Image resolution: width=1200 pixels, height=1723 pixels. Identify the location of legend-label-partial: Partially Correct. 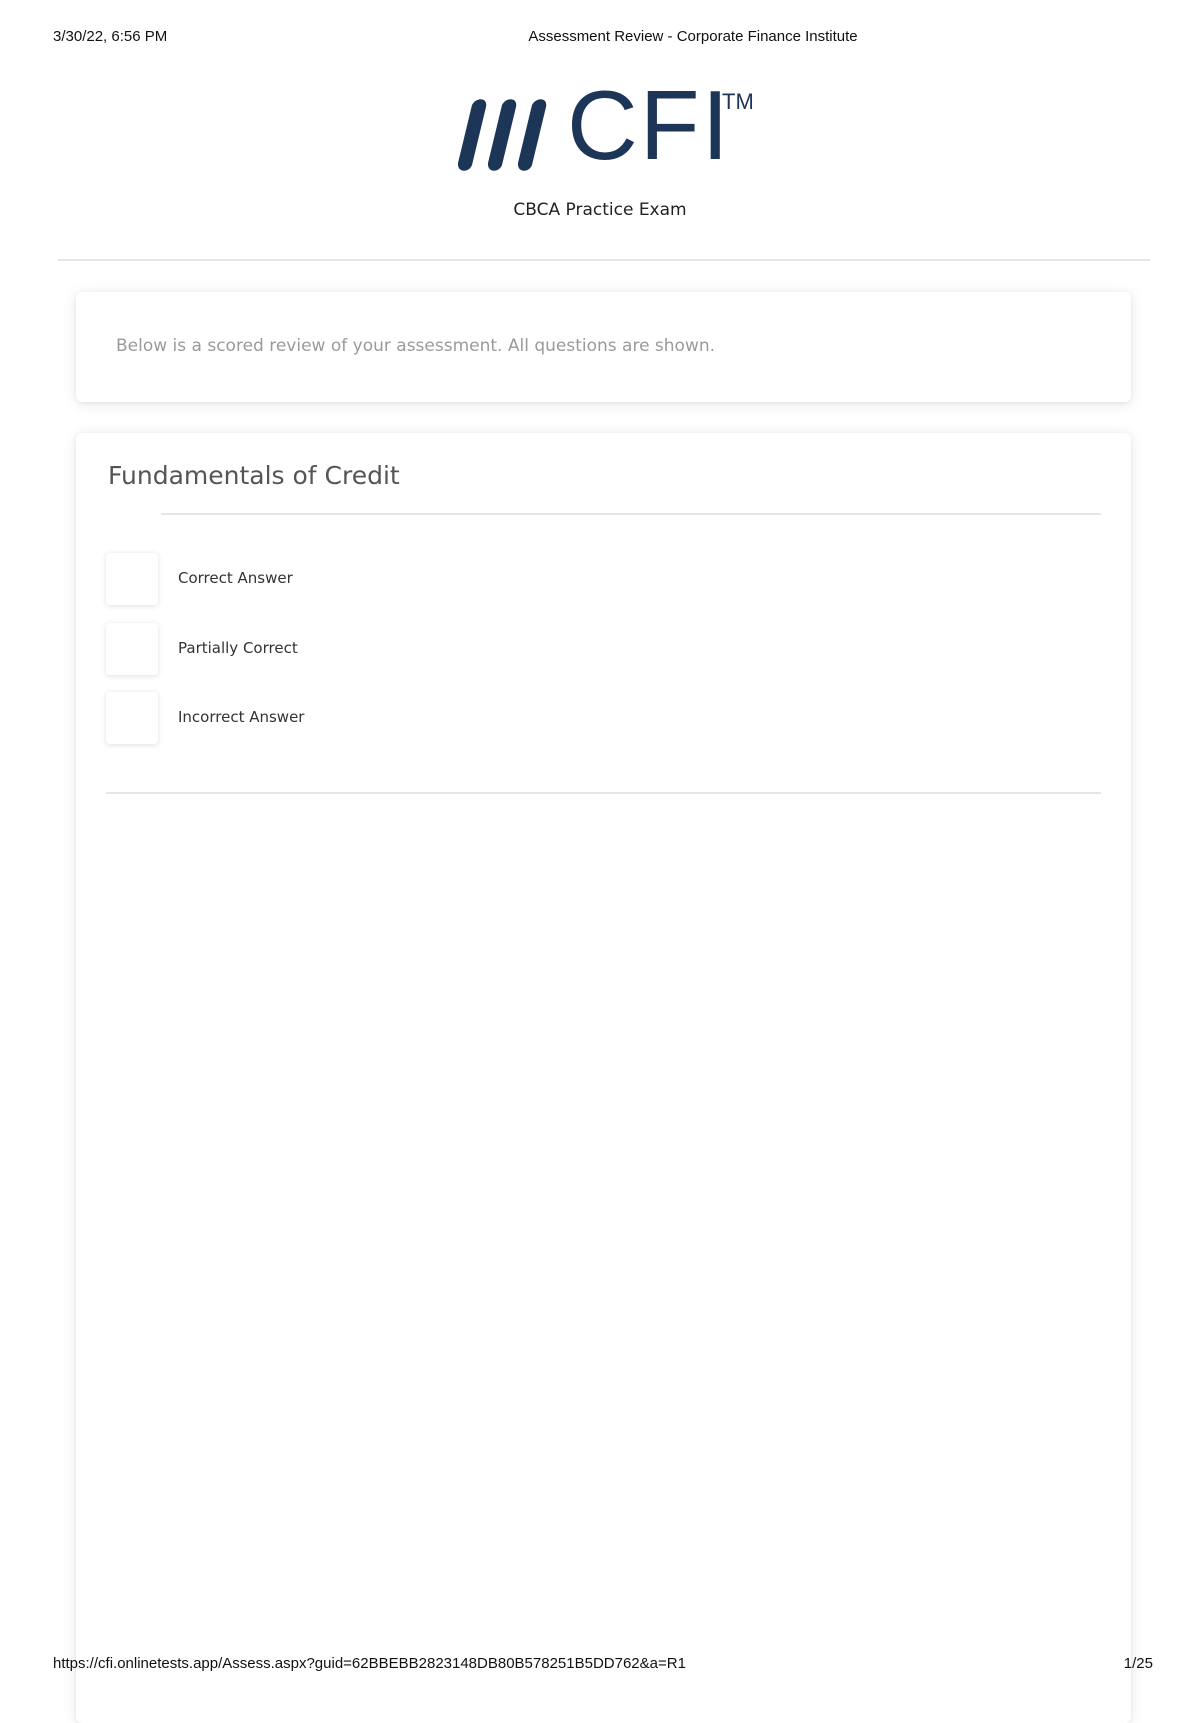
(238, 648).